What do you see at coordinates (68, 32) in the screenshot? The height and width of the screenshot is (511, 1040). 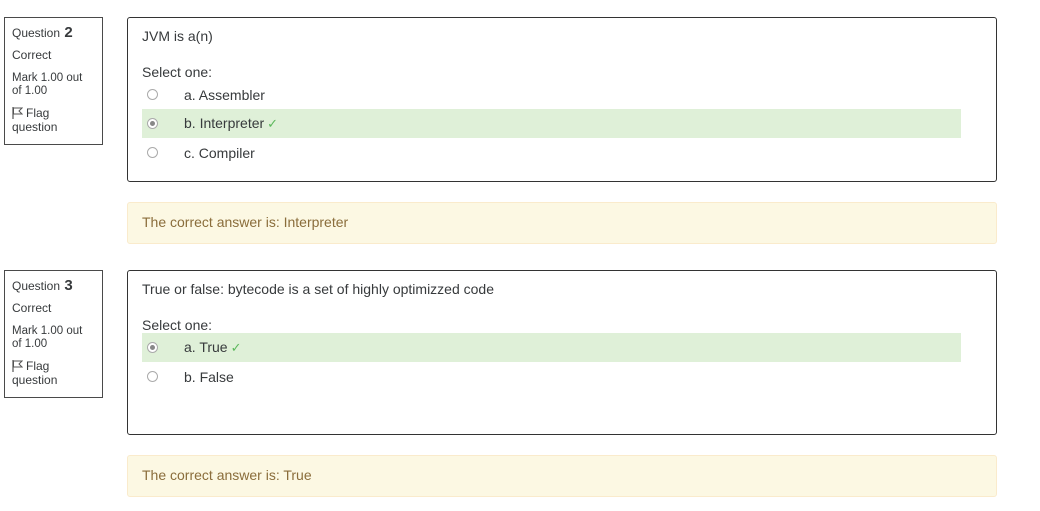 I see `question-number-value: 2` at bounding box center [68, 32].